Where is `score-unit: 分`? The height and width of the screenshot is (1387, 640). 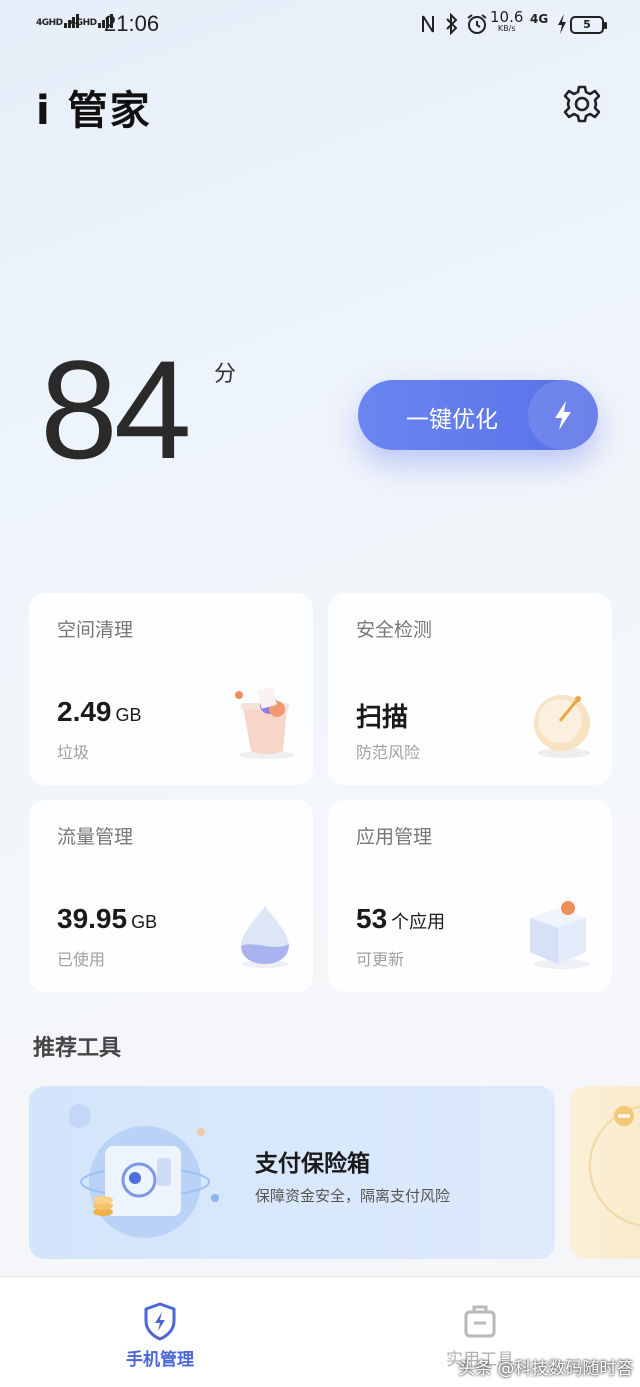 score-unit: 分 is located at coordinates (225, 374).